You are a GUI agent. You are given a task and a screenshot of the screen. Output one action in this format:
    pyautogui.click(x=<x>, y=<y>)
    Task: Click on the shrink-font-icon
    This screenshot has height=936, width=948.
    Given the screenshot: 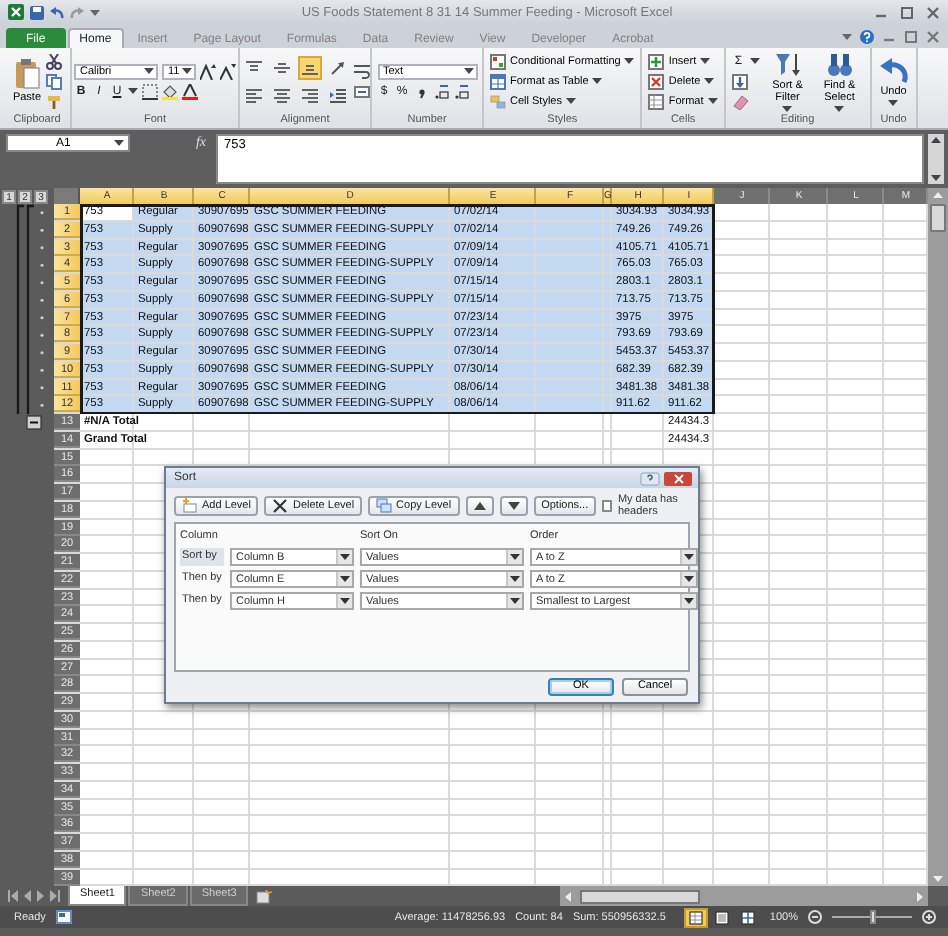 What is the action you would take?
    pyautogui.click(x=228, y=71)
    